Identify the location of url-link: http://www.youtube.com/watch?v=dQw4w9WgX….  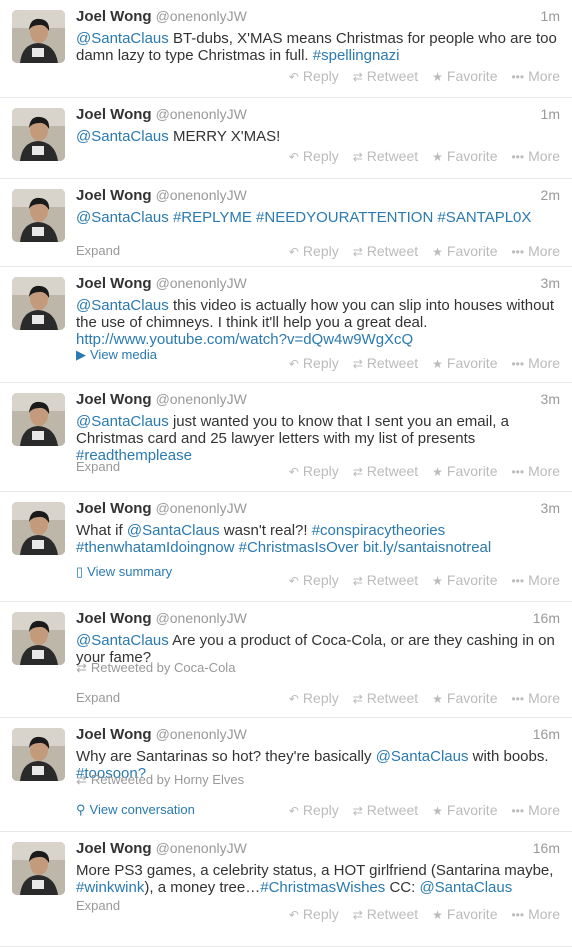
(244, 339).